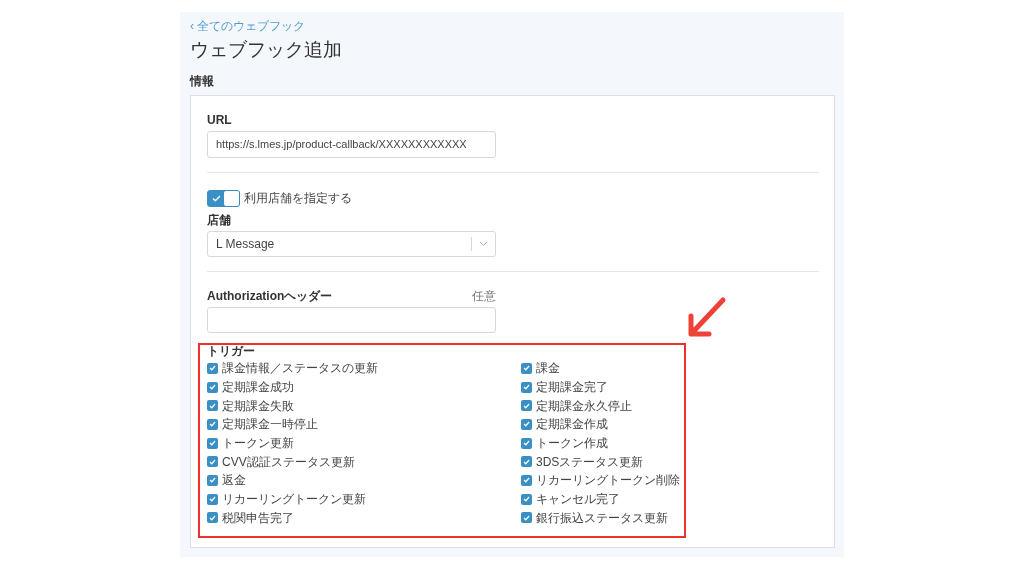 This screenshot has width=1024, height=576. What do you see at coordinates (572, 387) in the screenshot?
I see `checkbox-label: 定期課金完了` at bounding box center [572, 387].